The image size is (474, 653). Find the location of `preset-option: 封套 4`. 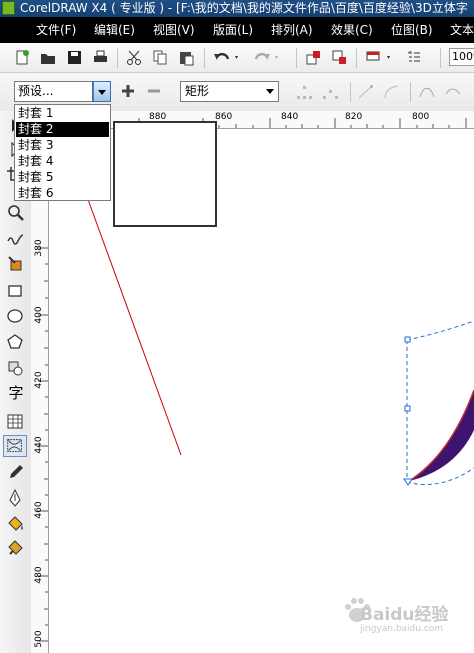

preset-option: 封套 4 is located at coordinates (62, 161).